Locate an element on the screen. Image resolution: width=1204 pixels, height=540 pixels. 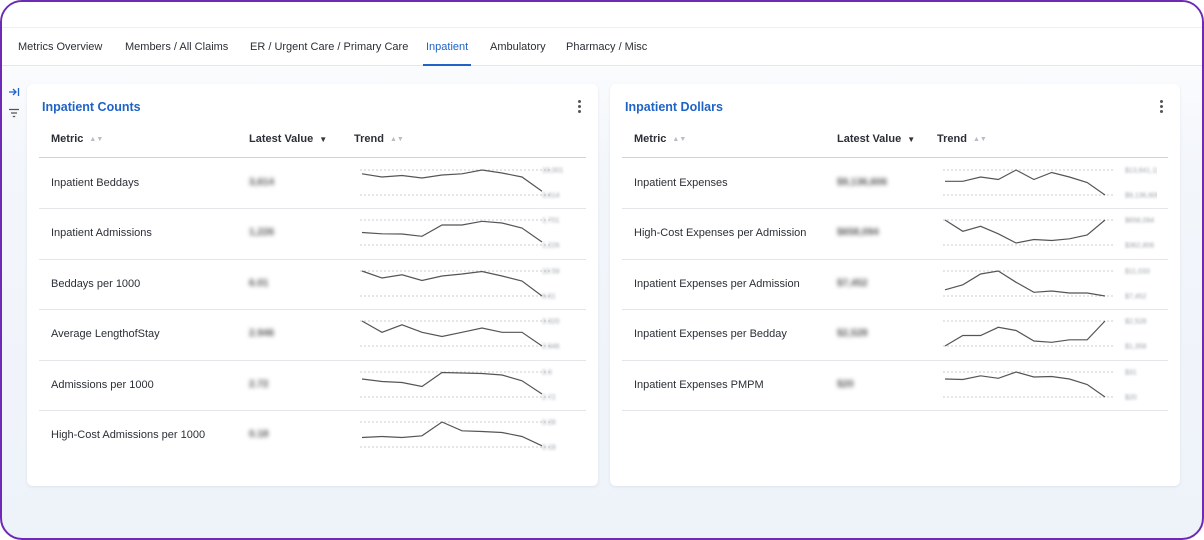
sparkline-max-label: $31 is located at coordinates (1131, 372).